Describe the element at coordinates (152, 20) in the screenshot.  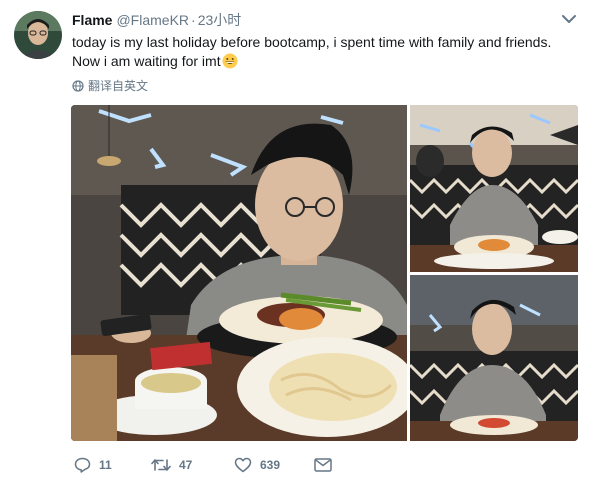
I see `user-handle: @FlameKR` at that location.